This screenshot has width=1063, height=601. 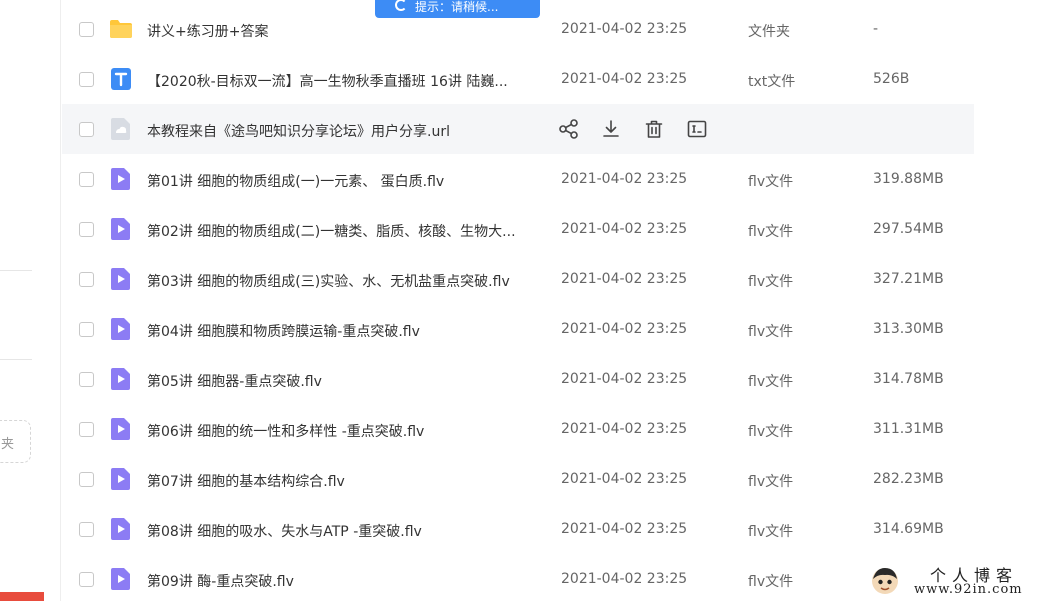 What do you see at coordinates (697, 129) in the screenshot?
I see `rename-icon` at bounding box center [697, 129].